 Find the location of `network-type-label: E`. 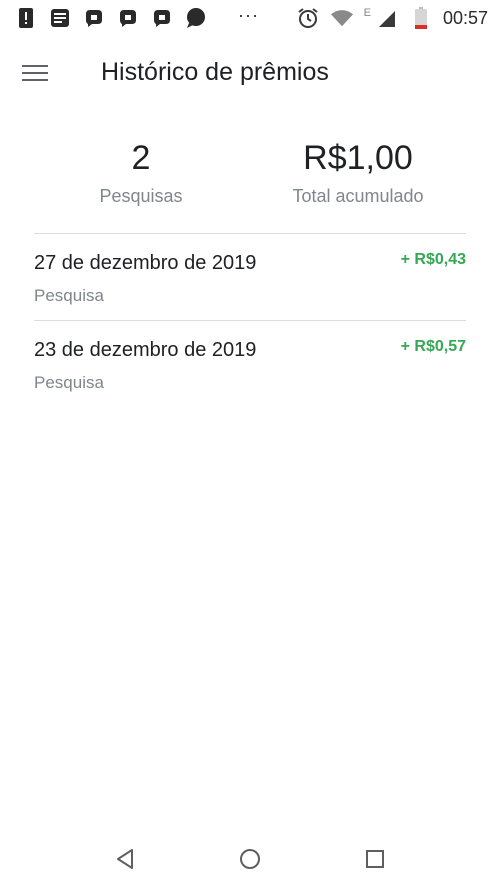

network-type-label: E is located at coordinates (367, 13).